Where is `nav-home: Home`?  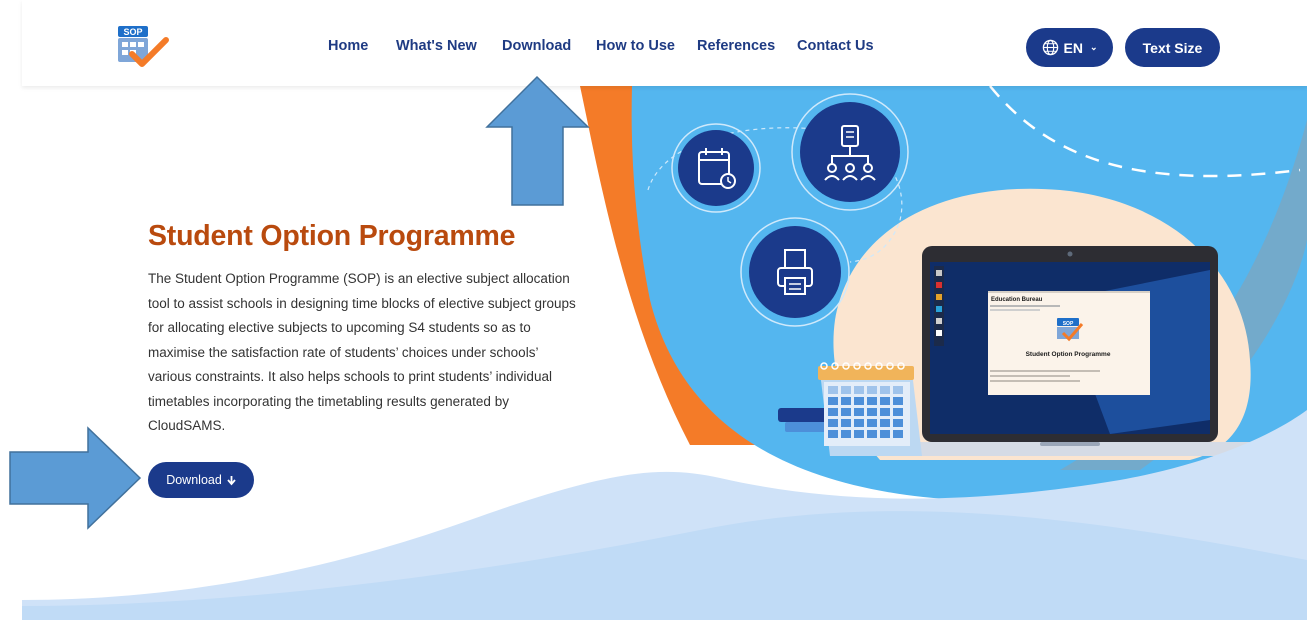 nav-home: Home is located at coordinates (348, 46).